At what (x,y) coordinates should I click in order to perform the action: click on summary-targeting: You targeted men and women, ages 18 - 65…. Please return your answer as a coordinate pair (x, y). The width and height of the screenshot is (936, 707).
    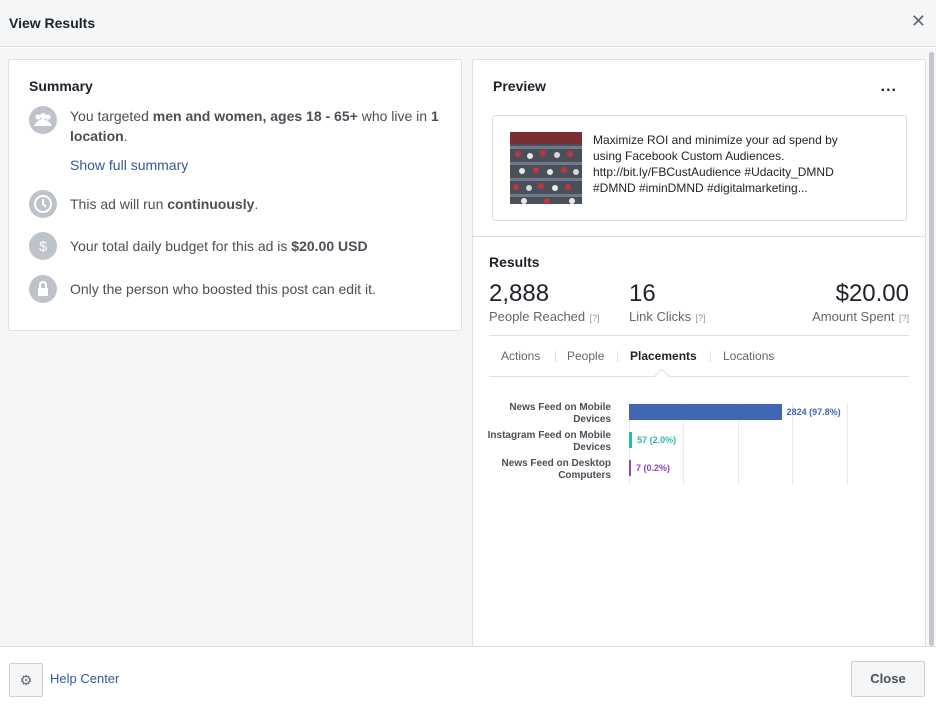
    Looking at the image, I should click on (239, 126).